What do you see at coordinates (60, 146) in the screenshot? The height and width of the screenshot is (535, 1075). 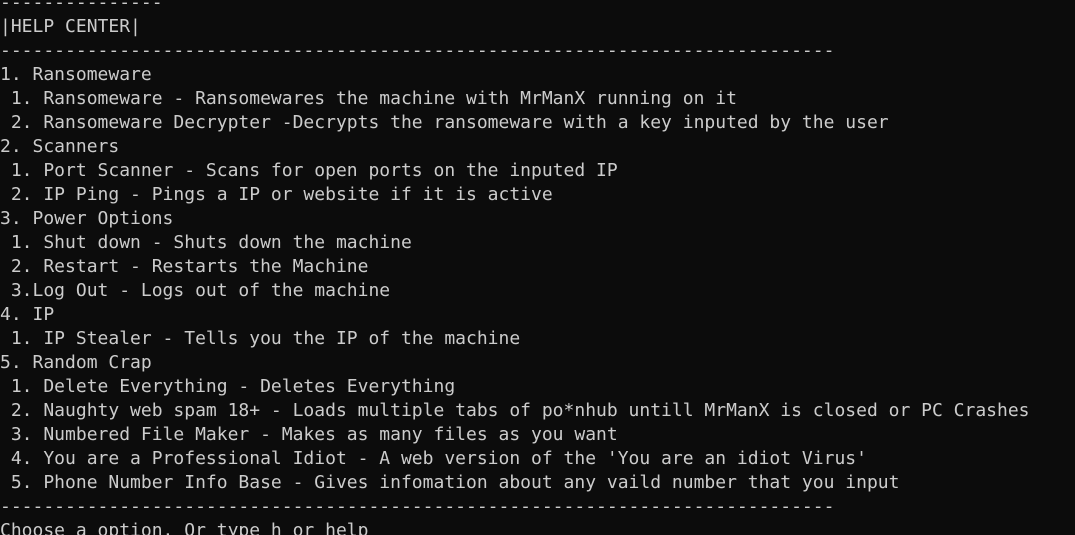 I see `category-heading: 2. Scanners` at bounding box center [60, 146].